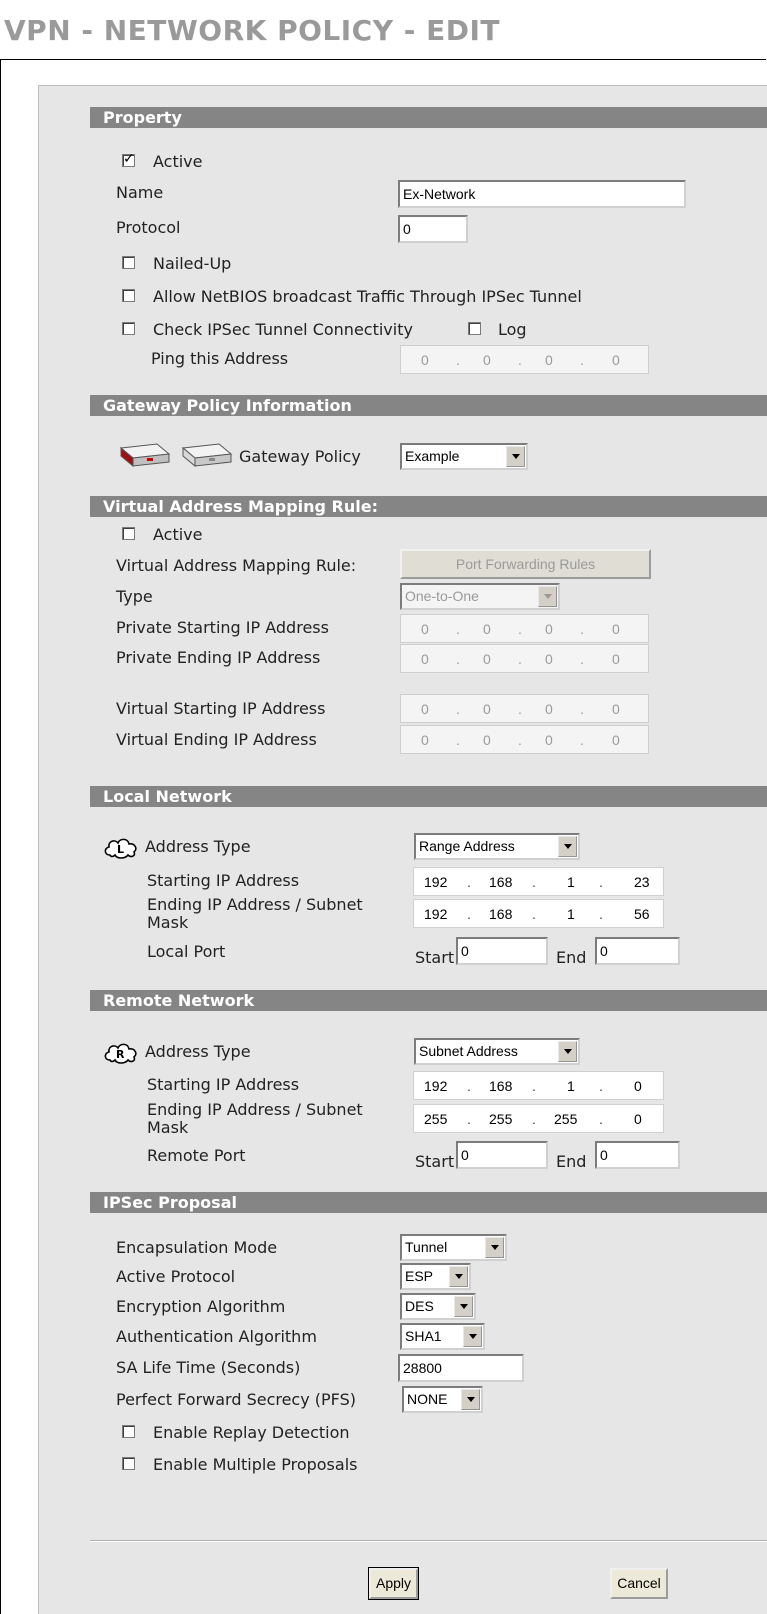  What do you see at coordinates (197, 1247) in the screenshot?
I see `encapsulation-mode-label: Encapsulation Mode` at bounding box center [197, 1247].